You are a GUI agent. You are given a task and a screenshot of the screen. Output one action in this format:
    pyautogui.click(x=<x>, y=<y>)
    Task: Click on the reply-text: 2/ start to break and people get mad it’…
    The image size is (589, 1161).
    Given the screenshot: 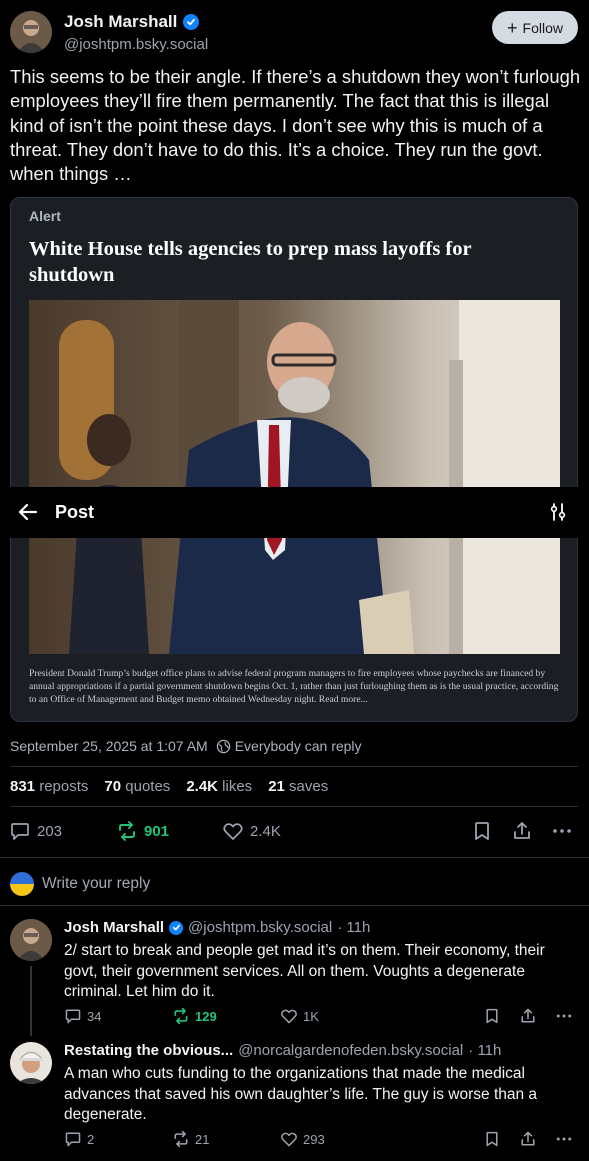 What is the action you would take?
    pyautogui.click(x=304, y=971)
    